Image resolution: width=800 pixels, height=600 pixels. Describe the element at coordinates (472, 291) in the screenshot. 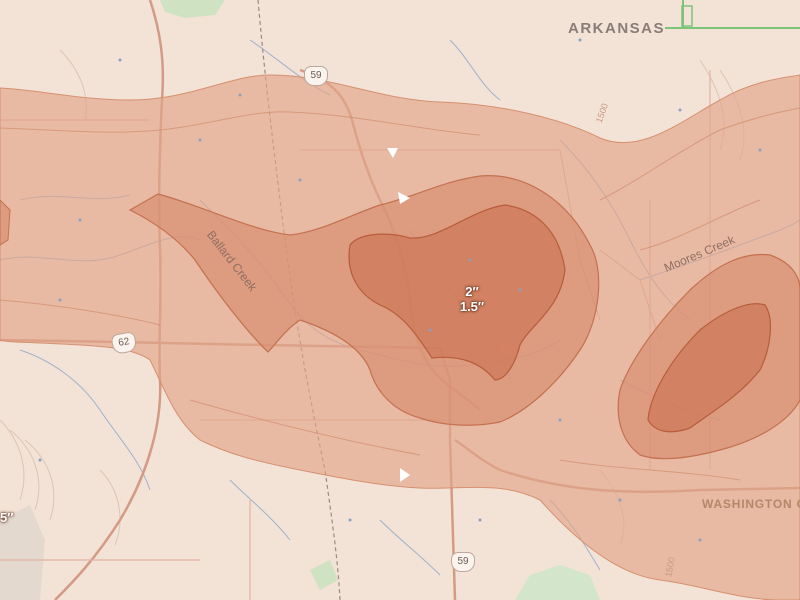

I see `snowfall-upper-value: 2″` at that location.